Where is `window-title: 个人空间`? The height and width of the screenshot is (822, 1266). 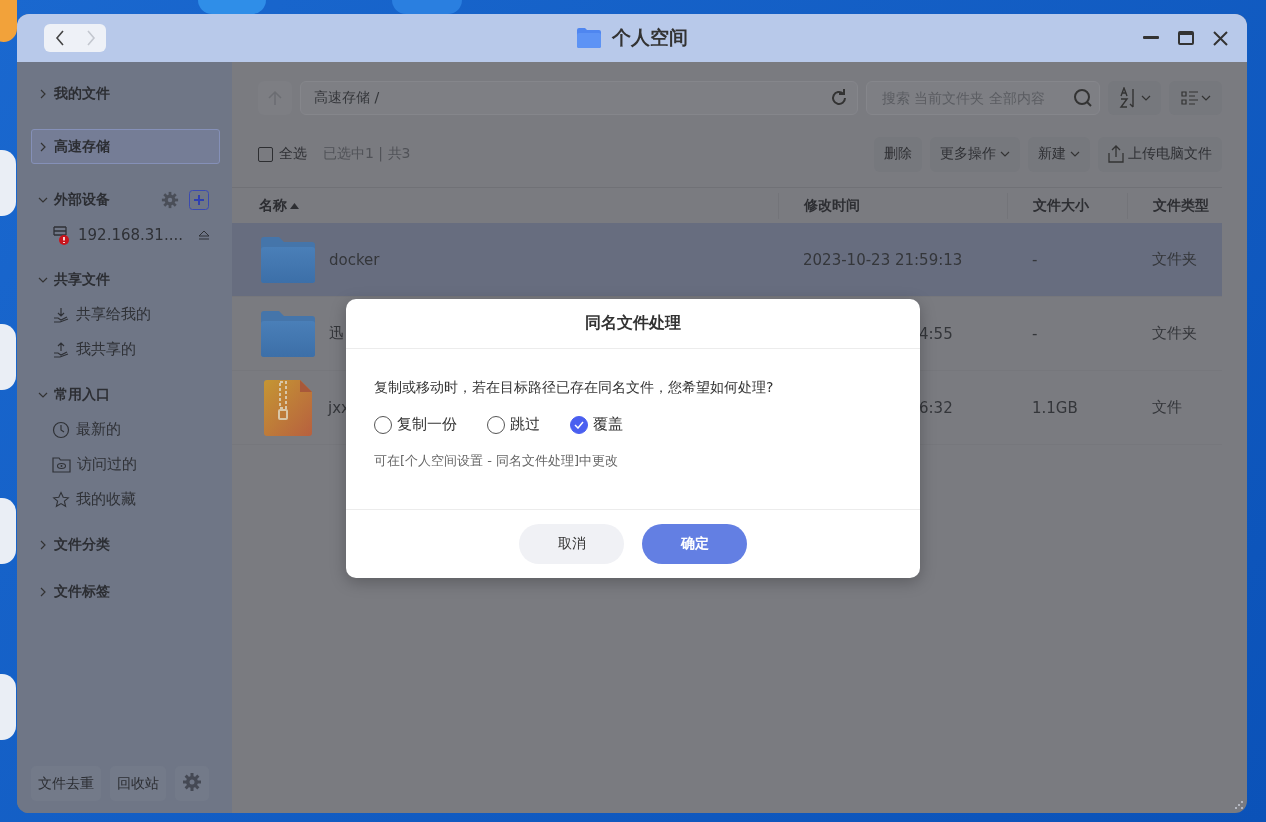 window-title: 个人空间 is located at coordinates (650, 37).